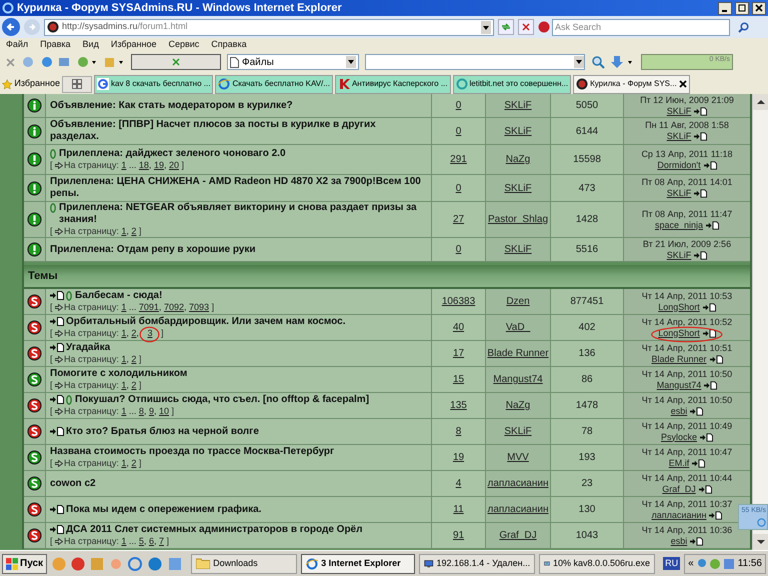 The height and width of the screenshot is (576, 768). Describe the element at coordinates (671, 563) in the screenshot. I see `language-indicator: RU` at that location.